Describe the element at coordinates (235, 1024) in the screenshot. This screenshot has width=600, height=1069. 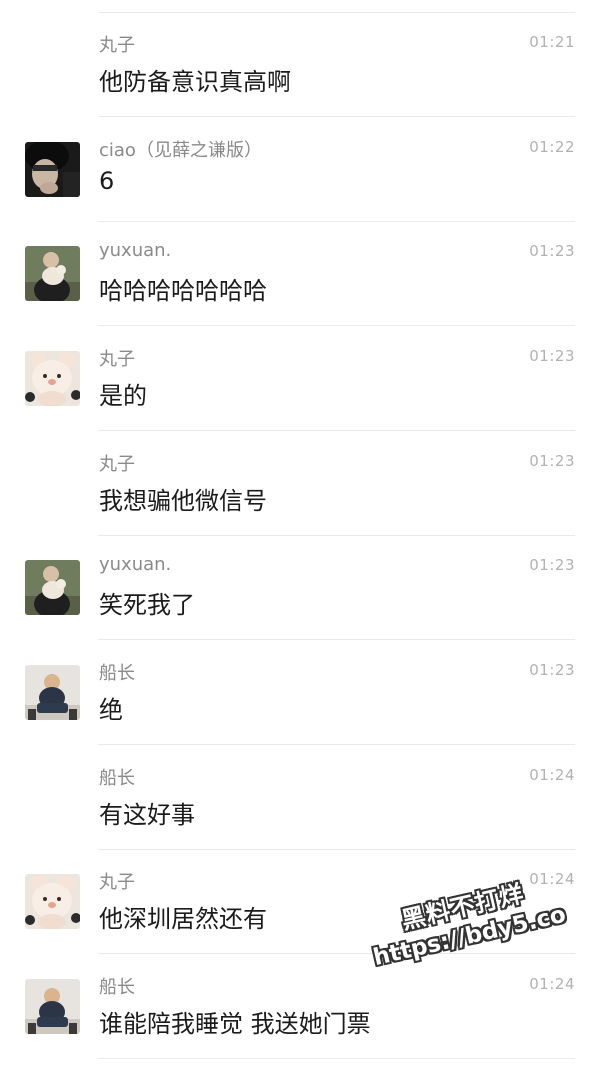
I see `message-text: 谁能陪我睡觉 我送她门票` at that location.